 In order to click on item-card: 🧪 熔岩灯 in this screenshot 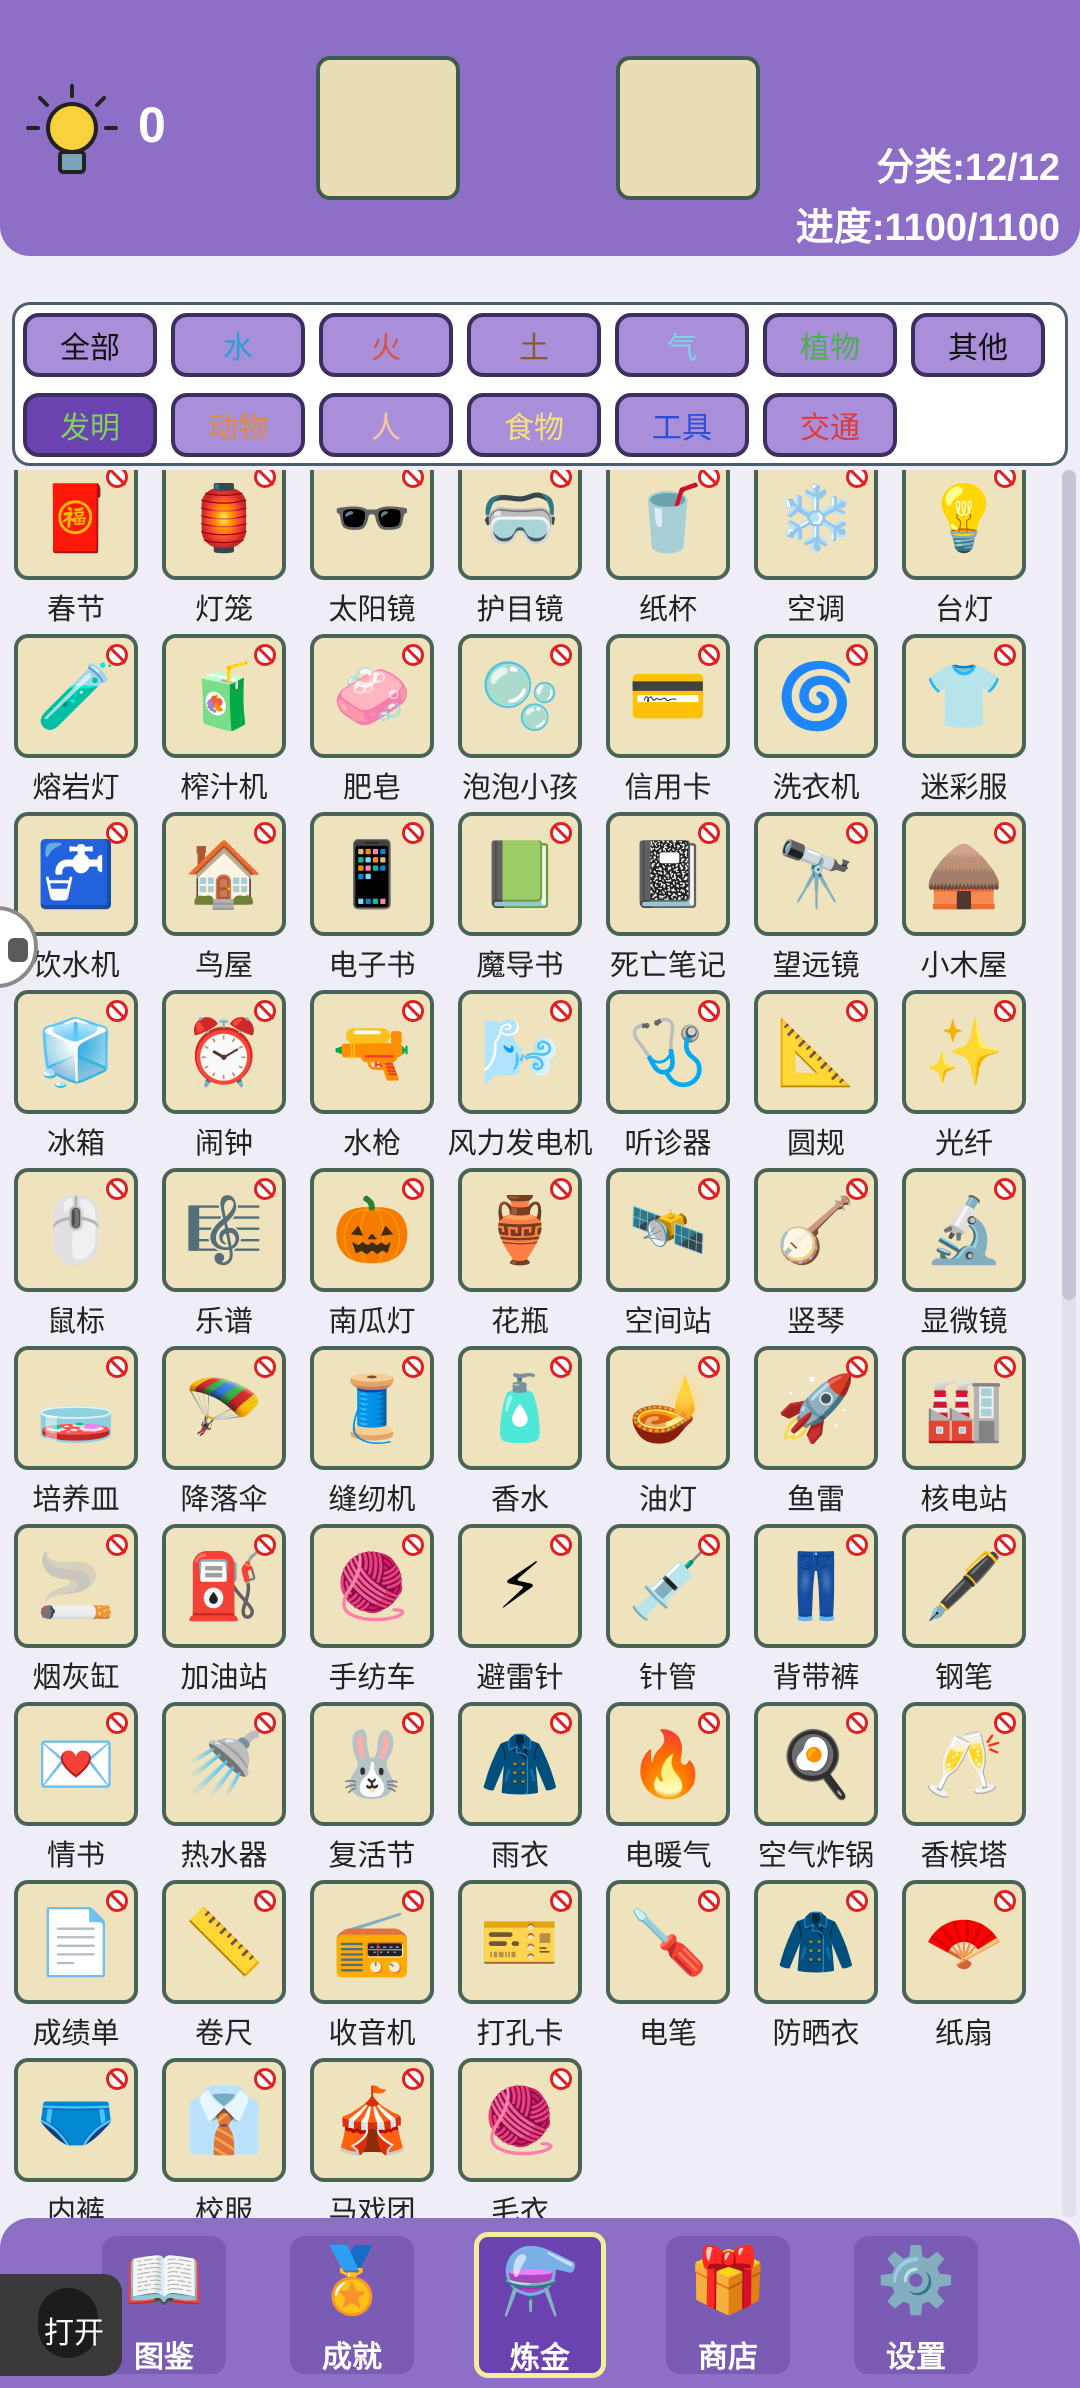, I will do `click(76, 719)`.